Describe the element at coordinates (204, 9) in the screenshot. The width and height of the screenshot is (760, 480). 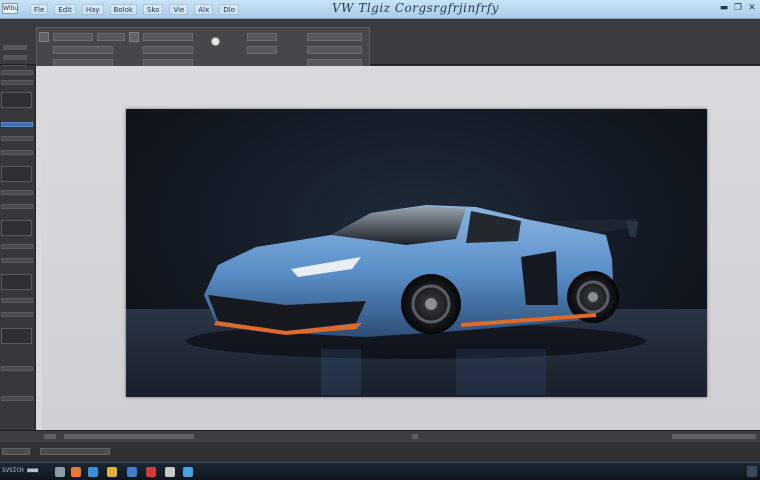
I see `menu-window: Alx` at that location.